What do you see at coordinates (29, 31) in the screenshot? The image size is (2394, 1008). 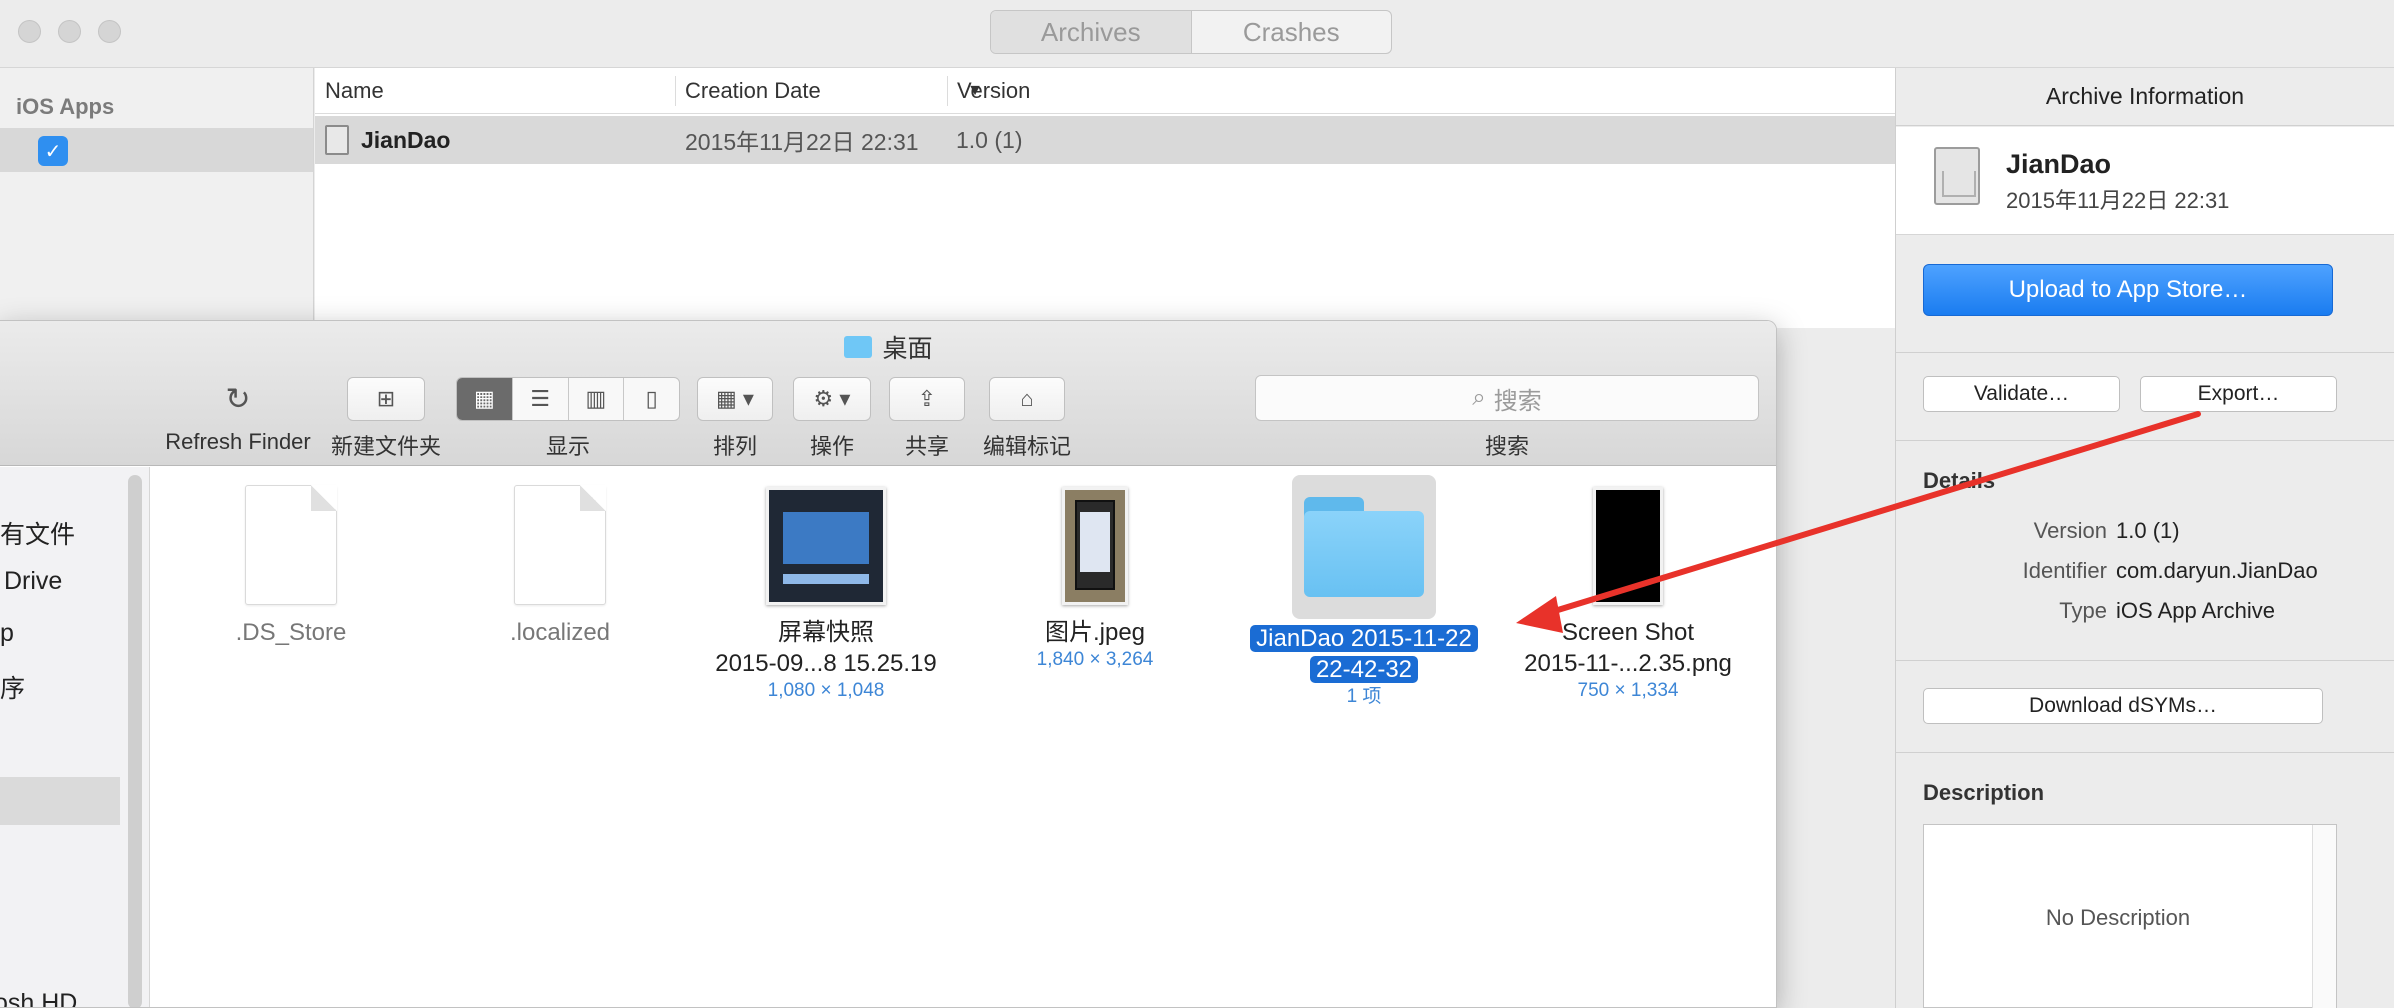 I see `close-window-button` at bounding box center [29, 31].